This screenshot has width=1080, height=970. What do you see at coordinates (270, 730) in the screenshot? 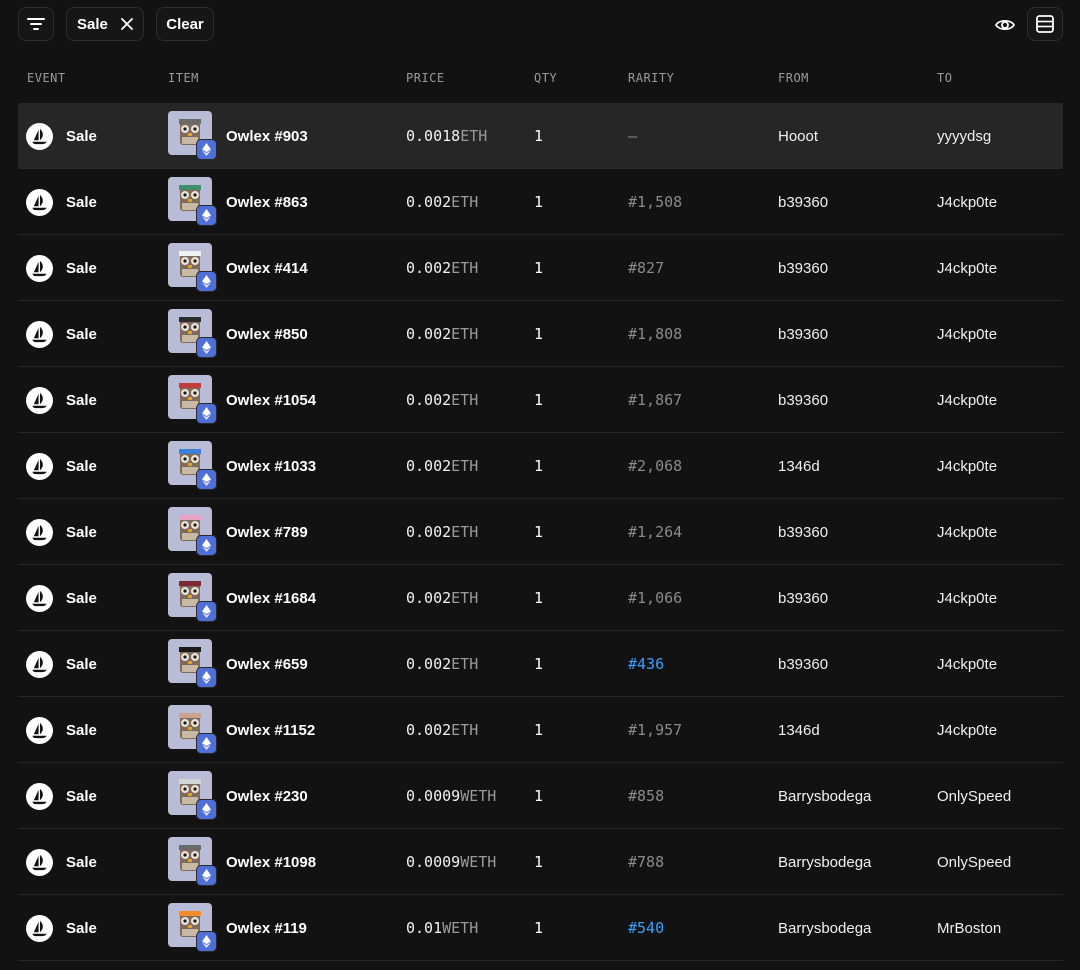
I see `item-name-link: Owlex #1152` at bounding box center [270, 730].